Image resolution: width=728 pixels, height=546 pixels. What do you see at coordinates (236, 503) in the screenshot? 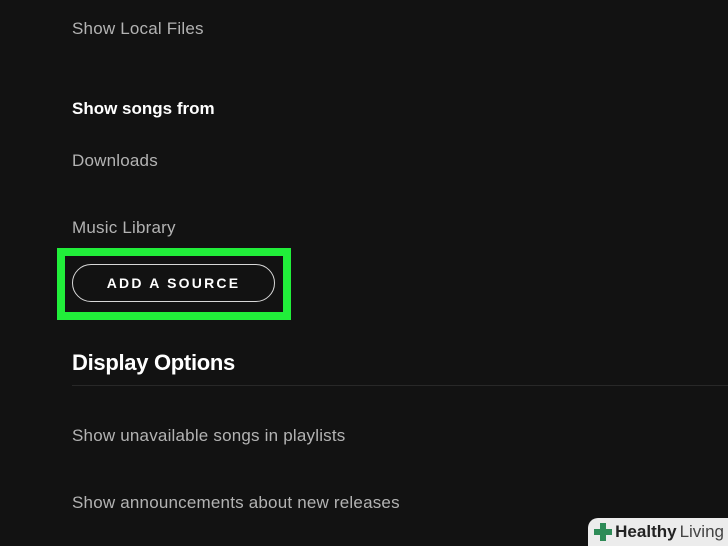
I see `show-announcements-toggle-label: Show announcements about new releases` at bounding box center [236, 503].